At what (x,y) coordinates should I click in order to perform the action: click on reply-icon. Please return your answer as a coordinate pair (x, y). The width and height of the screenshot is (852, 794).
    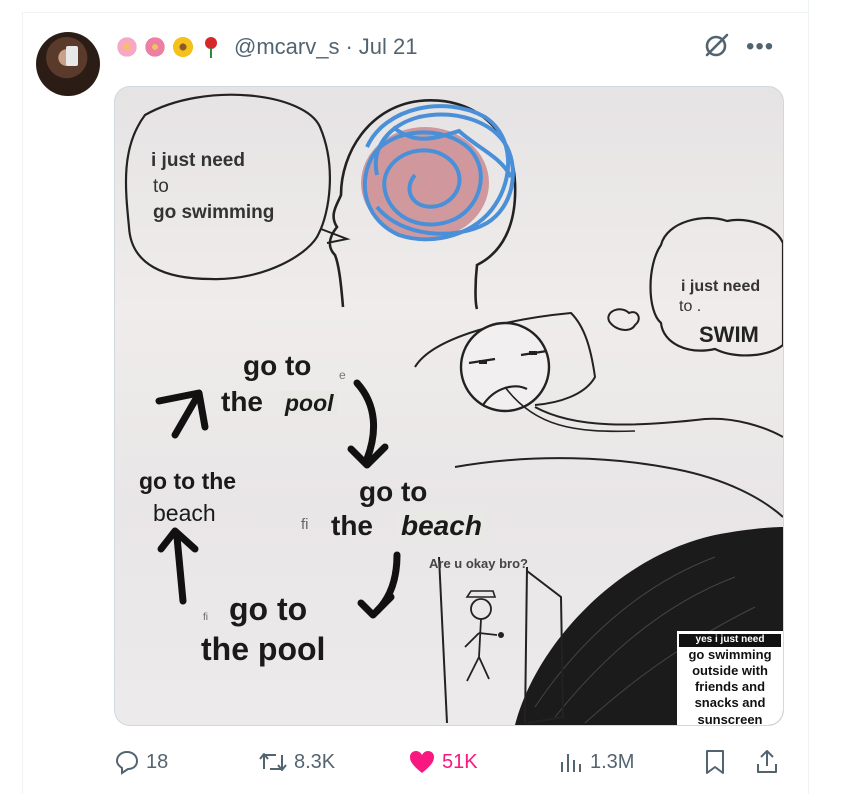
    Looking at the image, I should click on (127, 762).